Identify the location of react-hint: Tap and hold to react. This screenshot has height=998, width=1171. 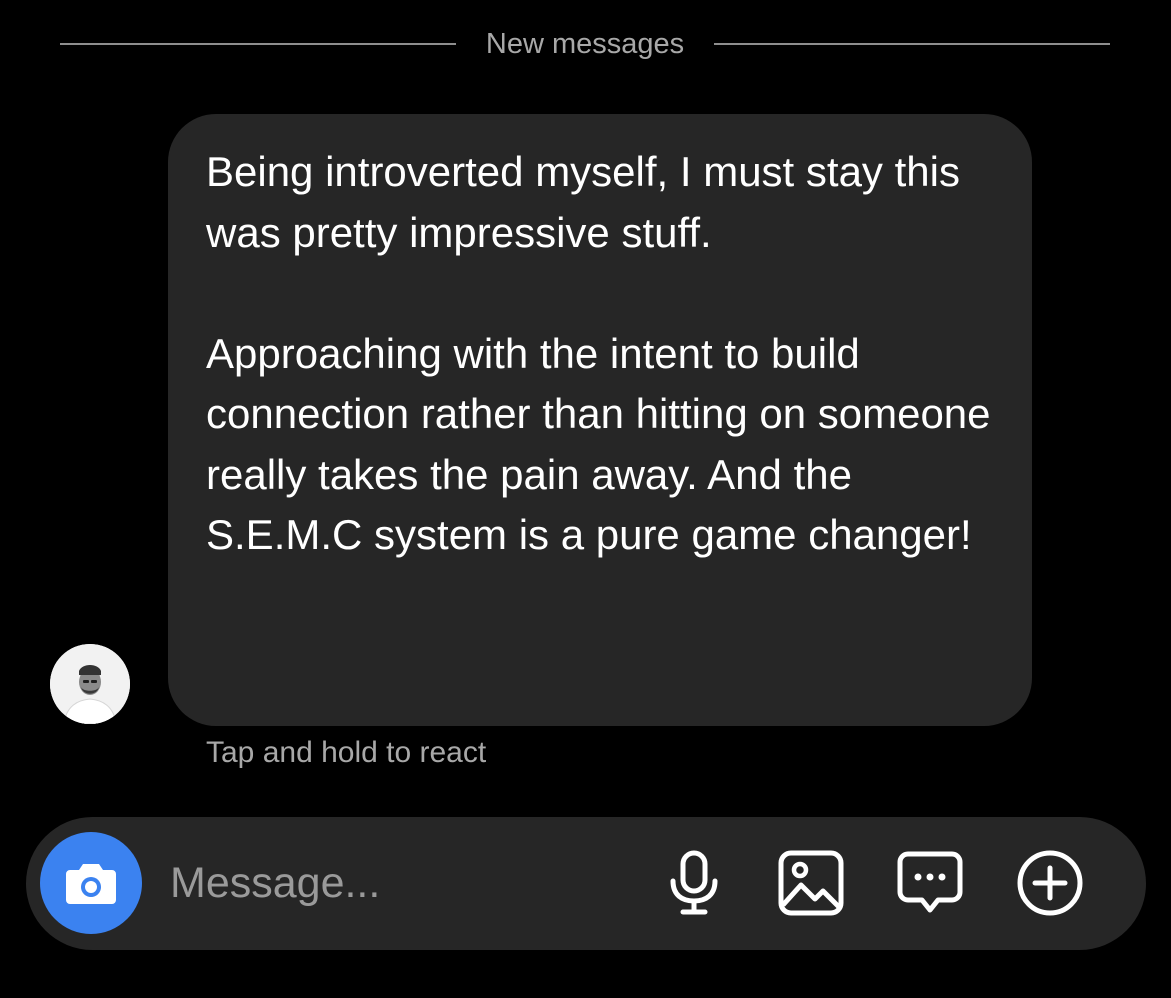
(346, 752).